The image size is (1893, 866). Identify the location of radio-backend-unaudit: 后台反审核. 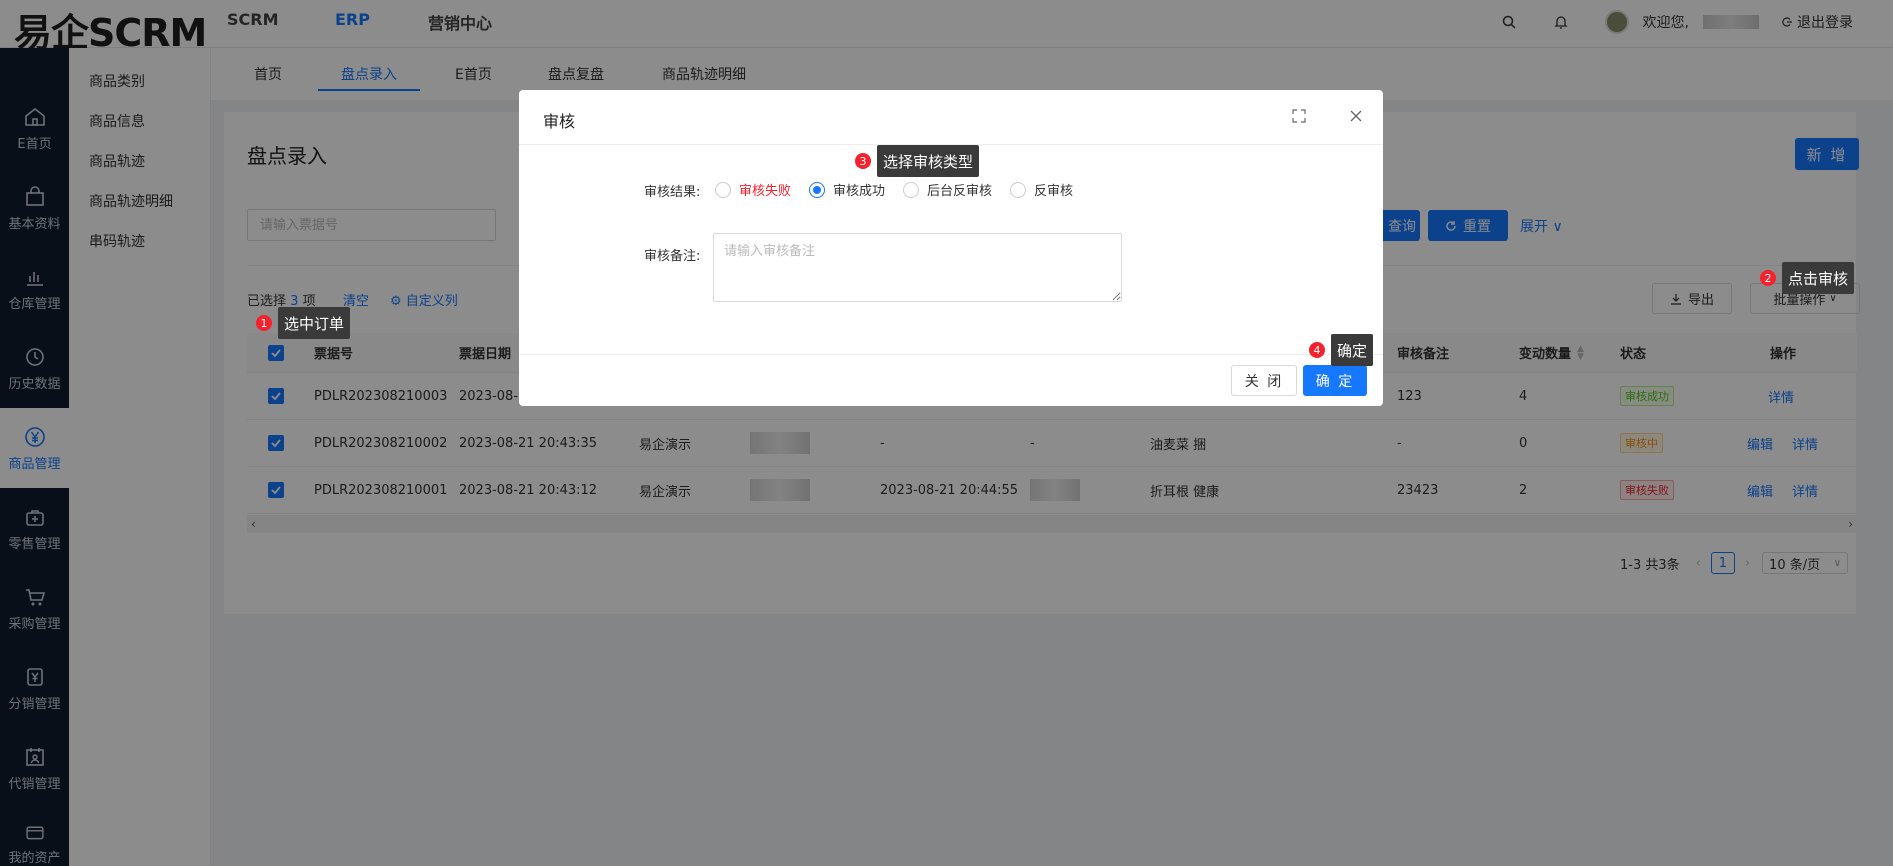
(947, 189).